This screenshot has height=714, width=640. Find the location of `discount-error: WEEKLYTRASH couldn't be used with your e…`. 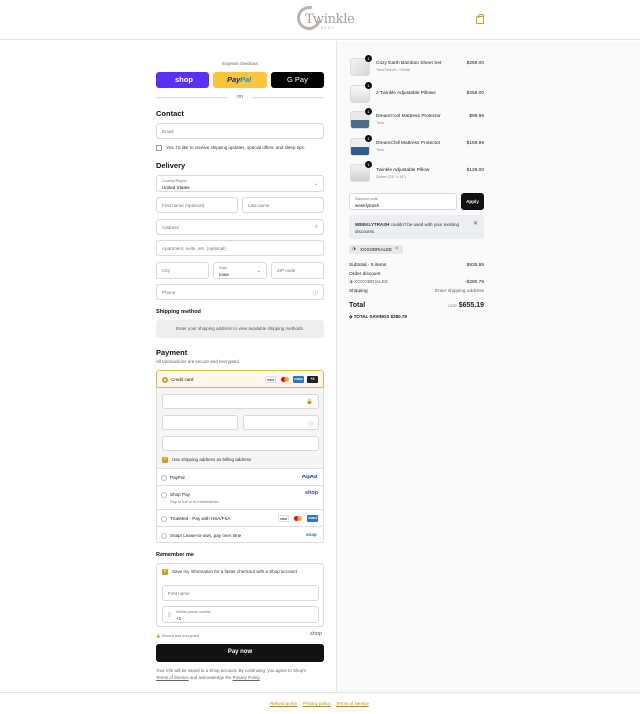

discount-error: WEEKLYTRASH couldn't be used with your e… is located at coordinates (416, 227).